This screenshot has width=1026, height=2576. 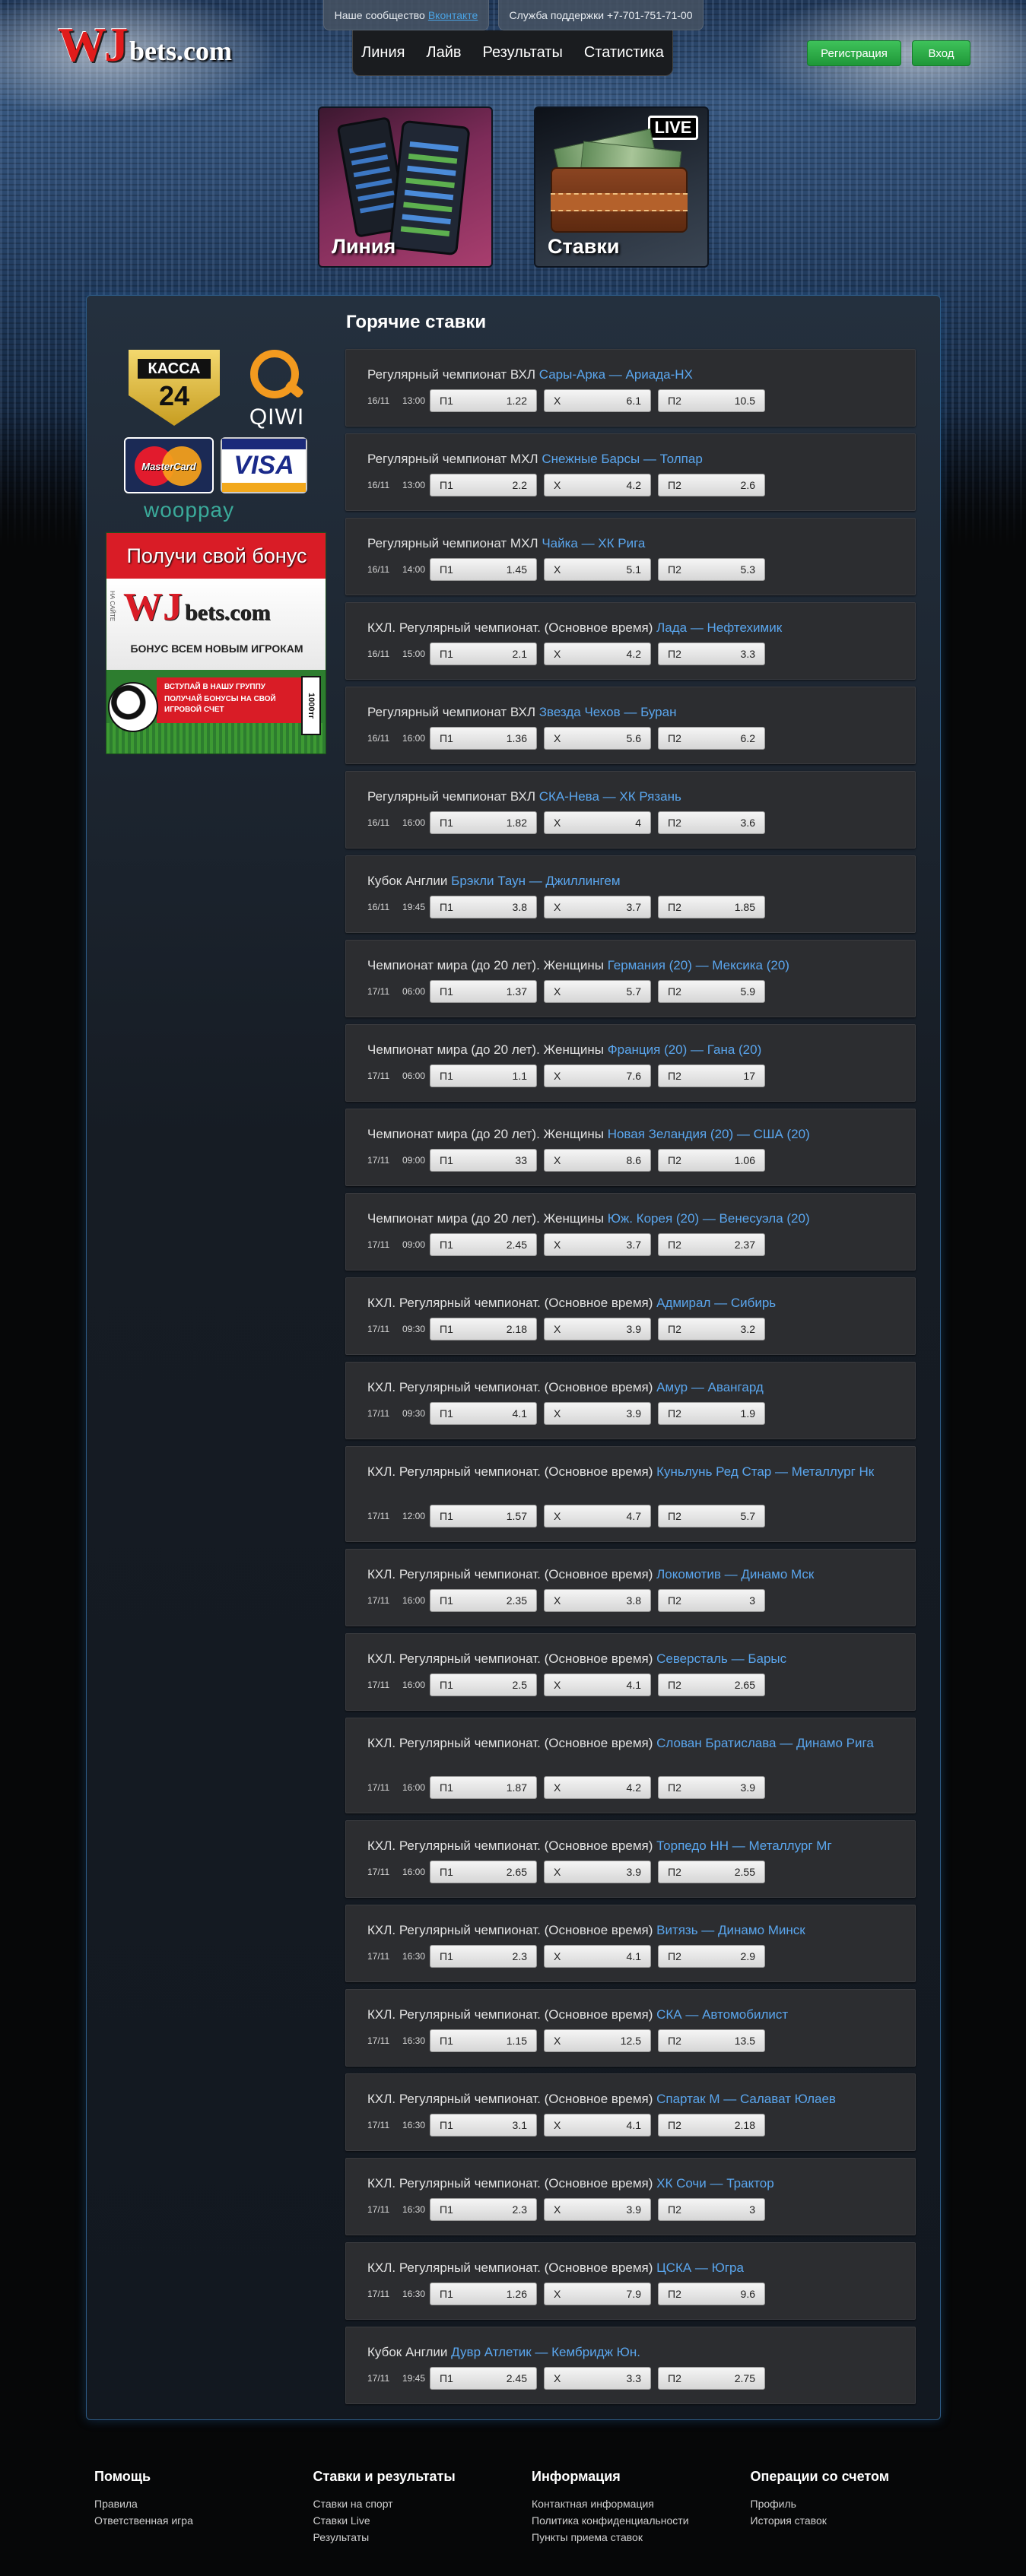 What do you see at coordinates (698, 965) in the screenshot?
I see `event-teams-link: Германия (20) — Мексика (20)` at bounding box center [698, 965].